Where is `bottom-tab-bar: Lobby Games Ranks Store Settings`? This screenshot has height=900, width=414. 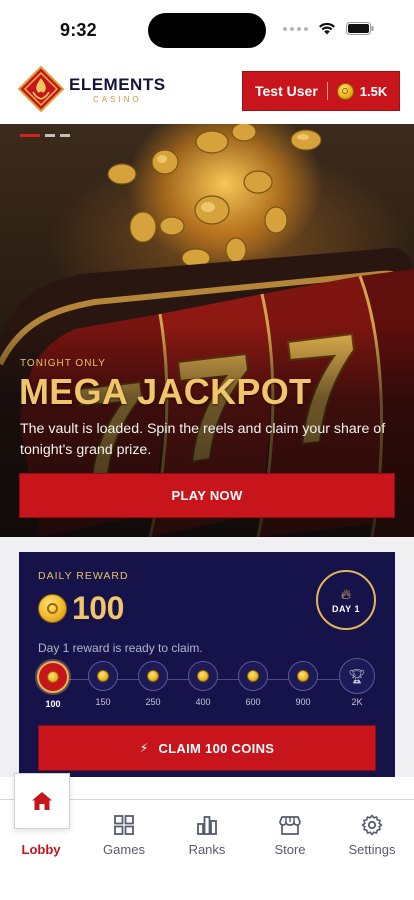 bottom-tab-bar: Lobby Games Ranks Store Settings is located at coordinates (207, 836).